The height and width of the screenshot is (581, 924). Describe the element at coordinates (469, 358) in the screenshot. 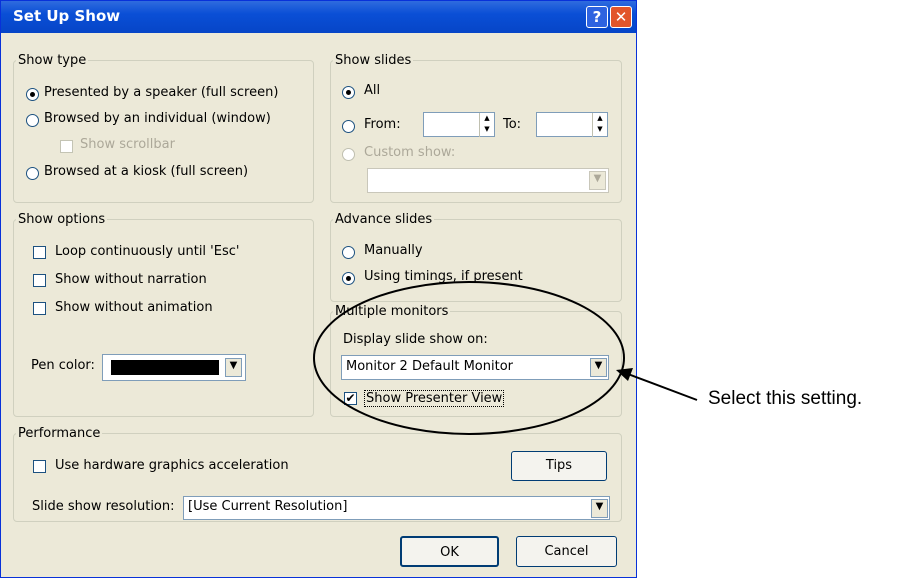

I see `highlight-ellipse` at that location.